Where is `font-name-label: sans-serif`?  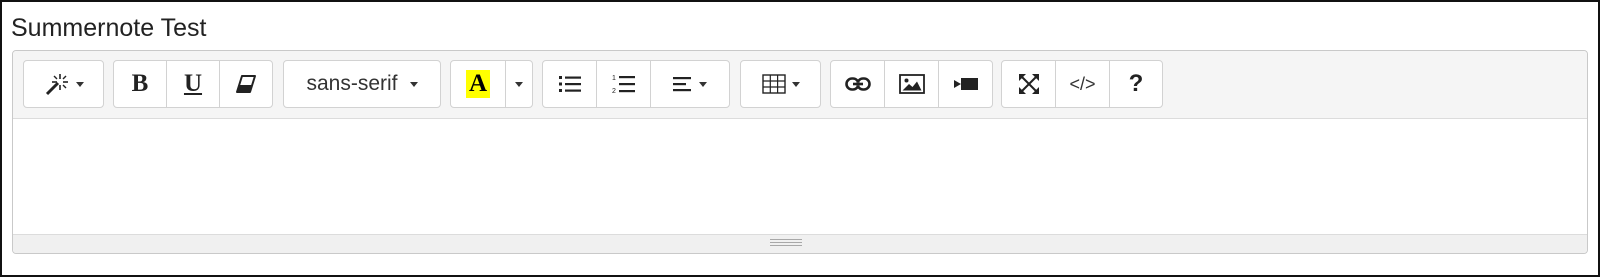 font-name-label: sans-serif is located at coordinates (352, 83).